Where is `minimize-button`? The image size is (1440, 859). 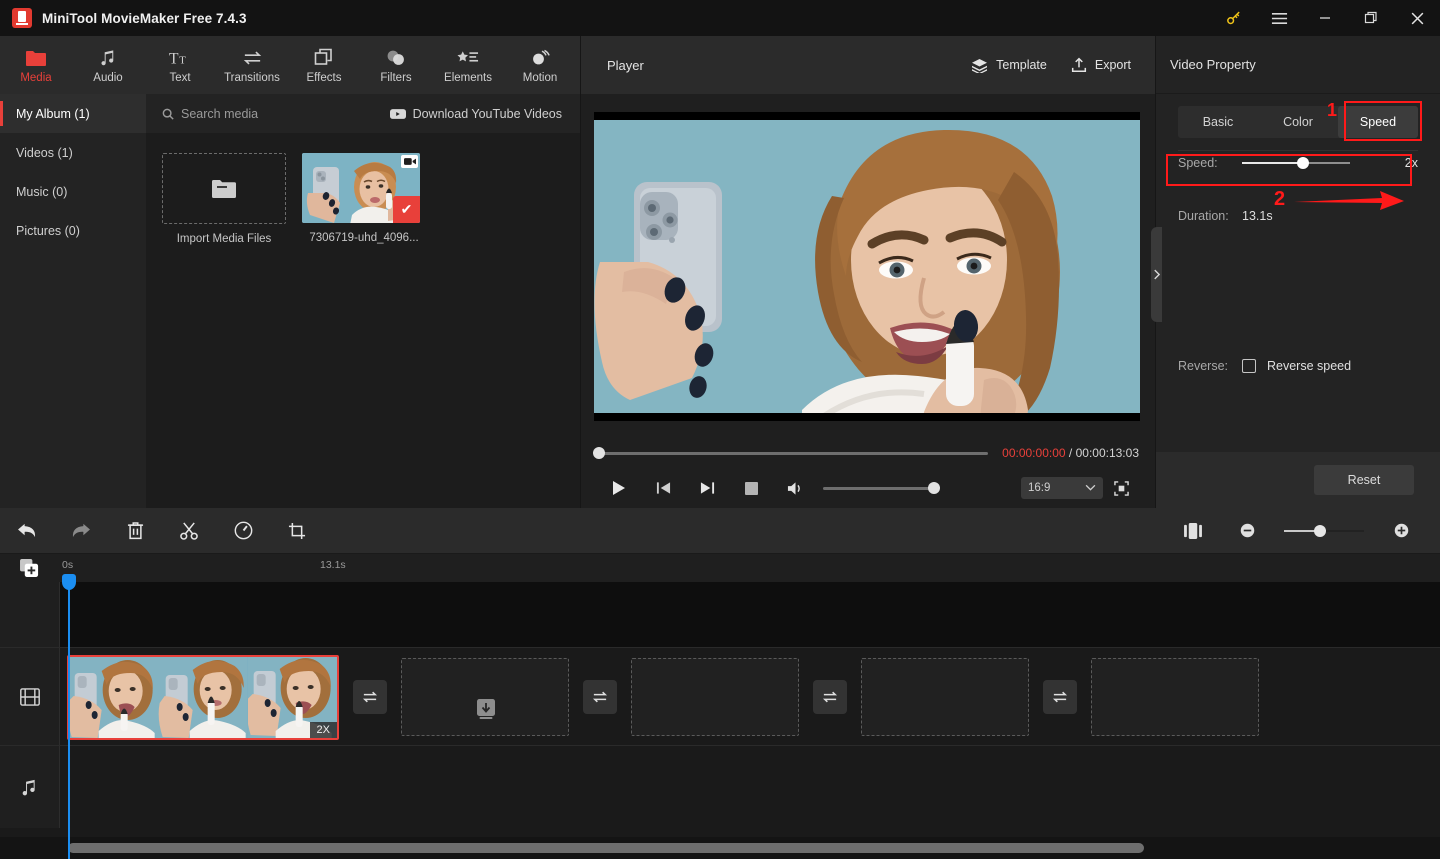
minimize-button is located at coordinates (1325, 18).